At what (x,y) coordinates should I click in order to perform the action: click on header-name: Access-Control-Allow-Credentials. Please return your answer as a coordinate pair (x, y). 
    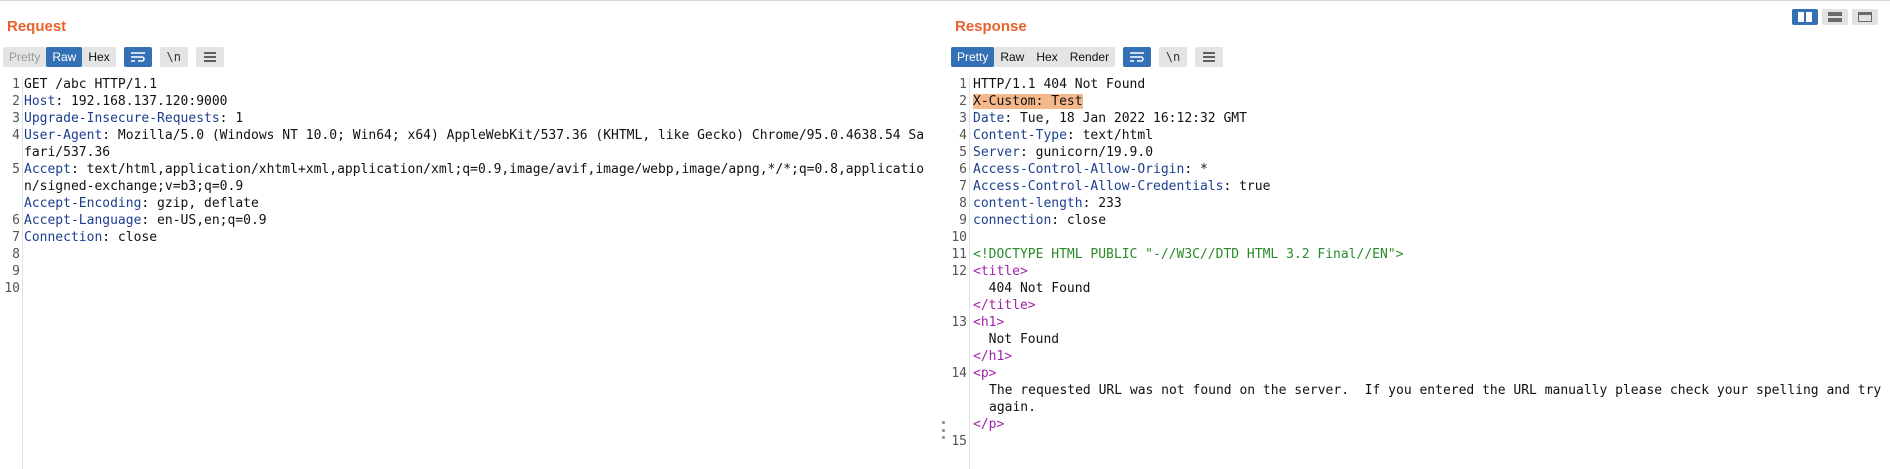
    Looking at the image, I should click on (1098, 186).